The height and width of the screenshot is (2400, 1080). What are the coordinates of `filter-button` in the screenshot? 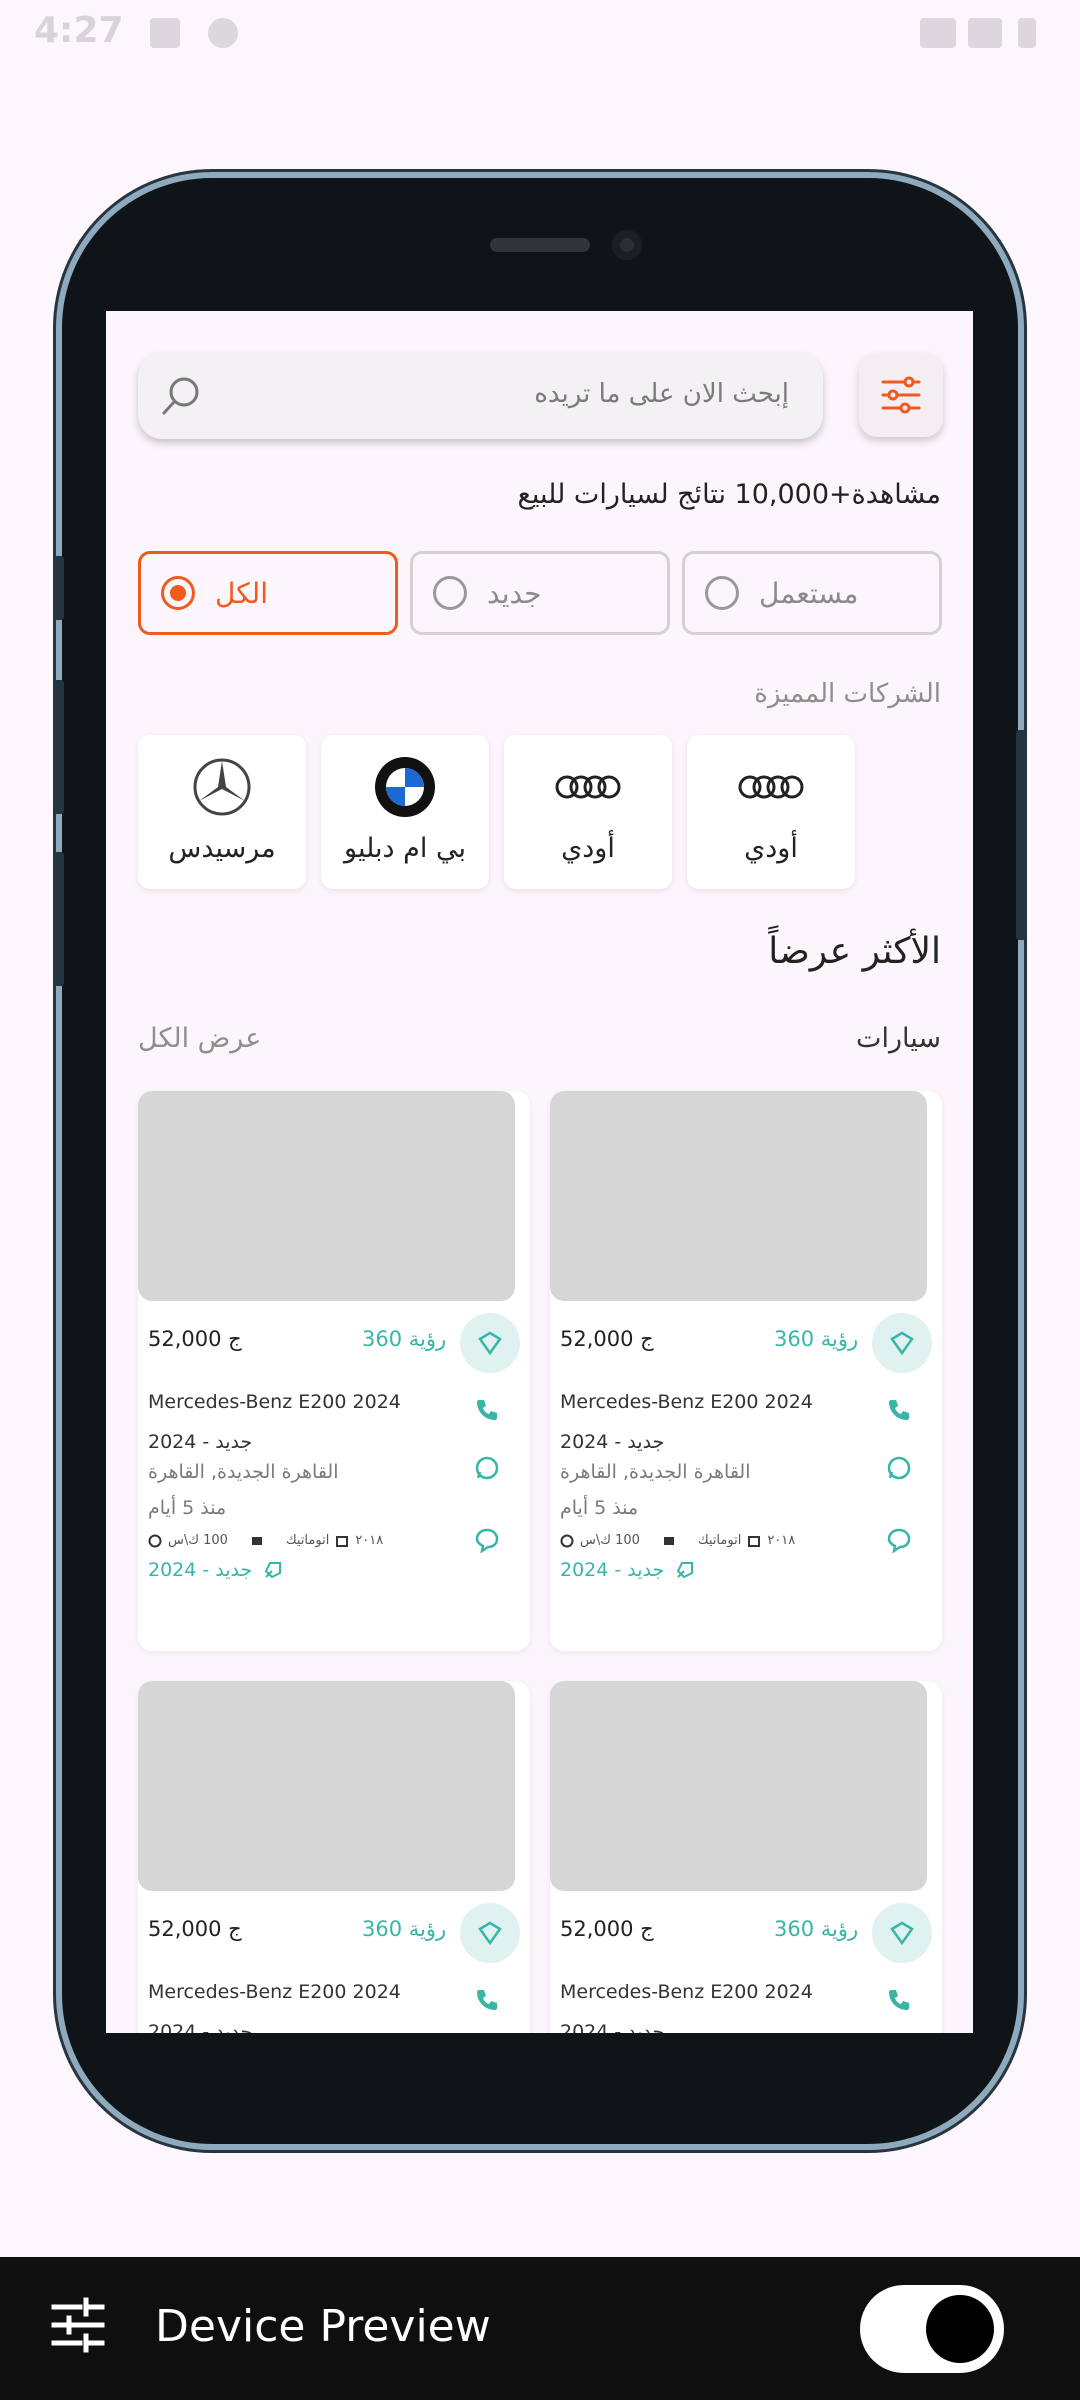 It's located at (901, 395).